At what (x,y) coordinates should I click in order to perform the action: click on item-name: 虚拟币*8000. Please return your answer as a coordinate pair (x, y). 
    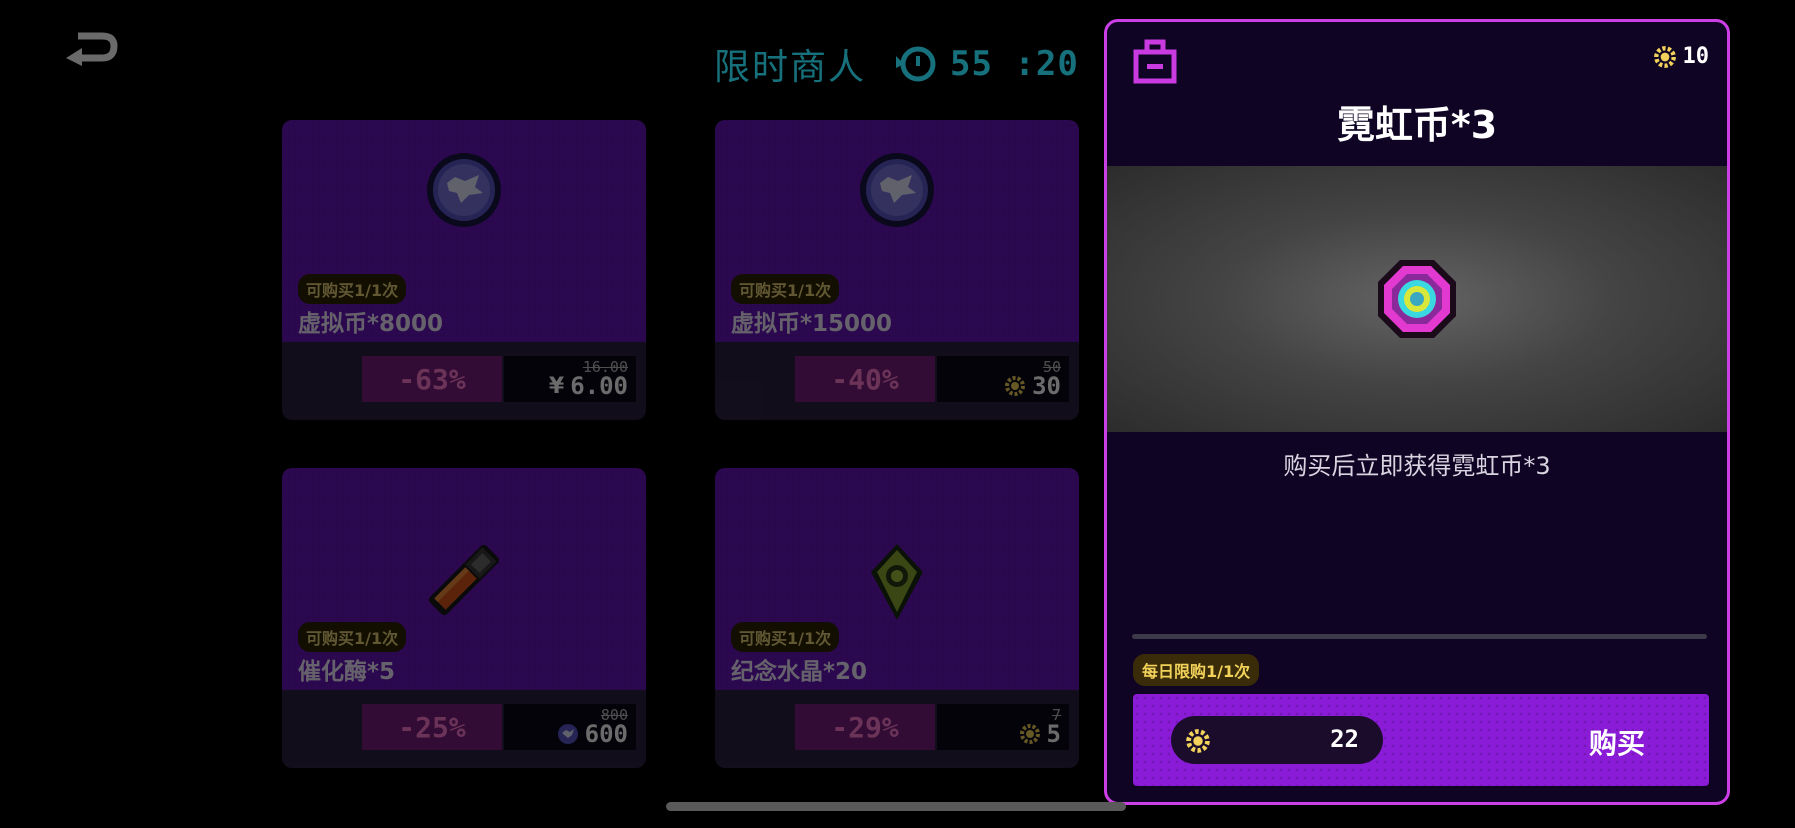
    Looking at the image, I should click on (371, 324).